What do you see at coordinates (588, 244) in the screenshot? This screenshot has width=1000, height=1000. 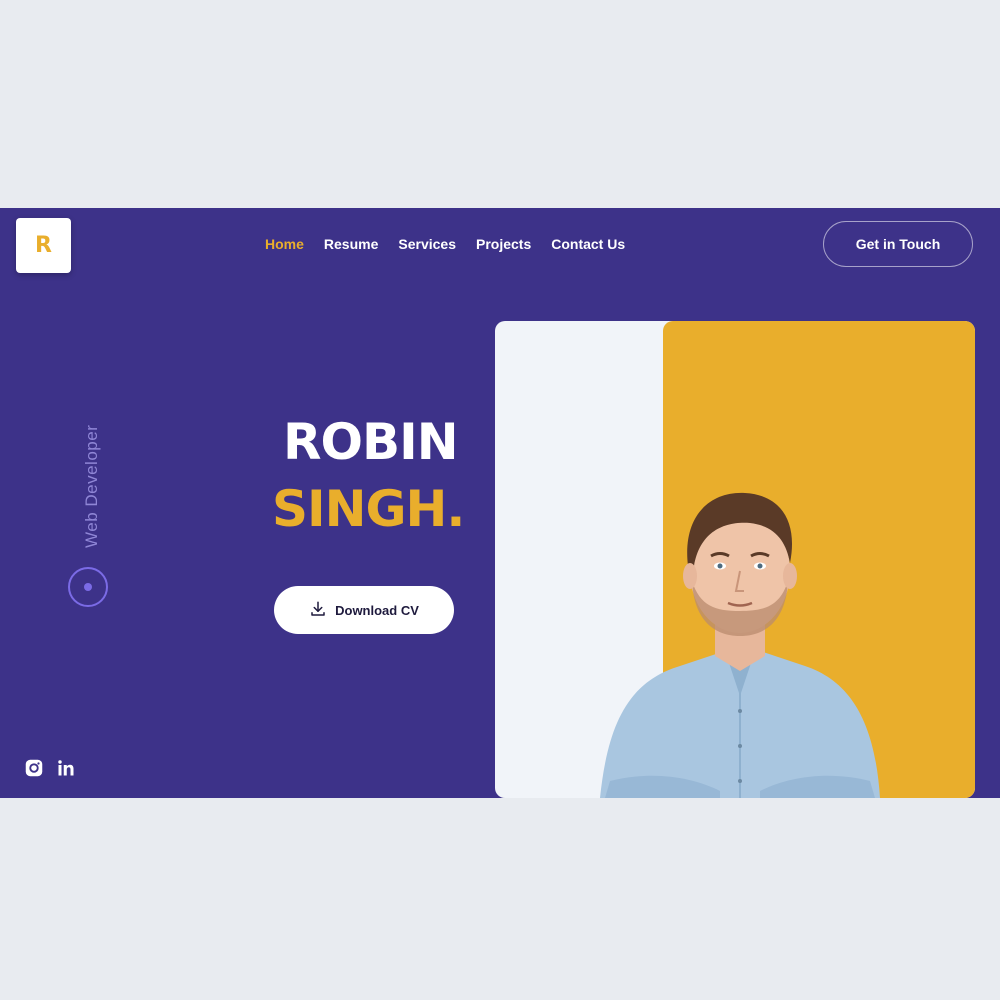 I see `nav-item-contact: Contact Us` at bounding box center [588, 244].